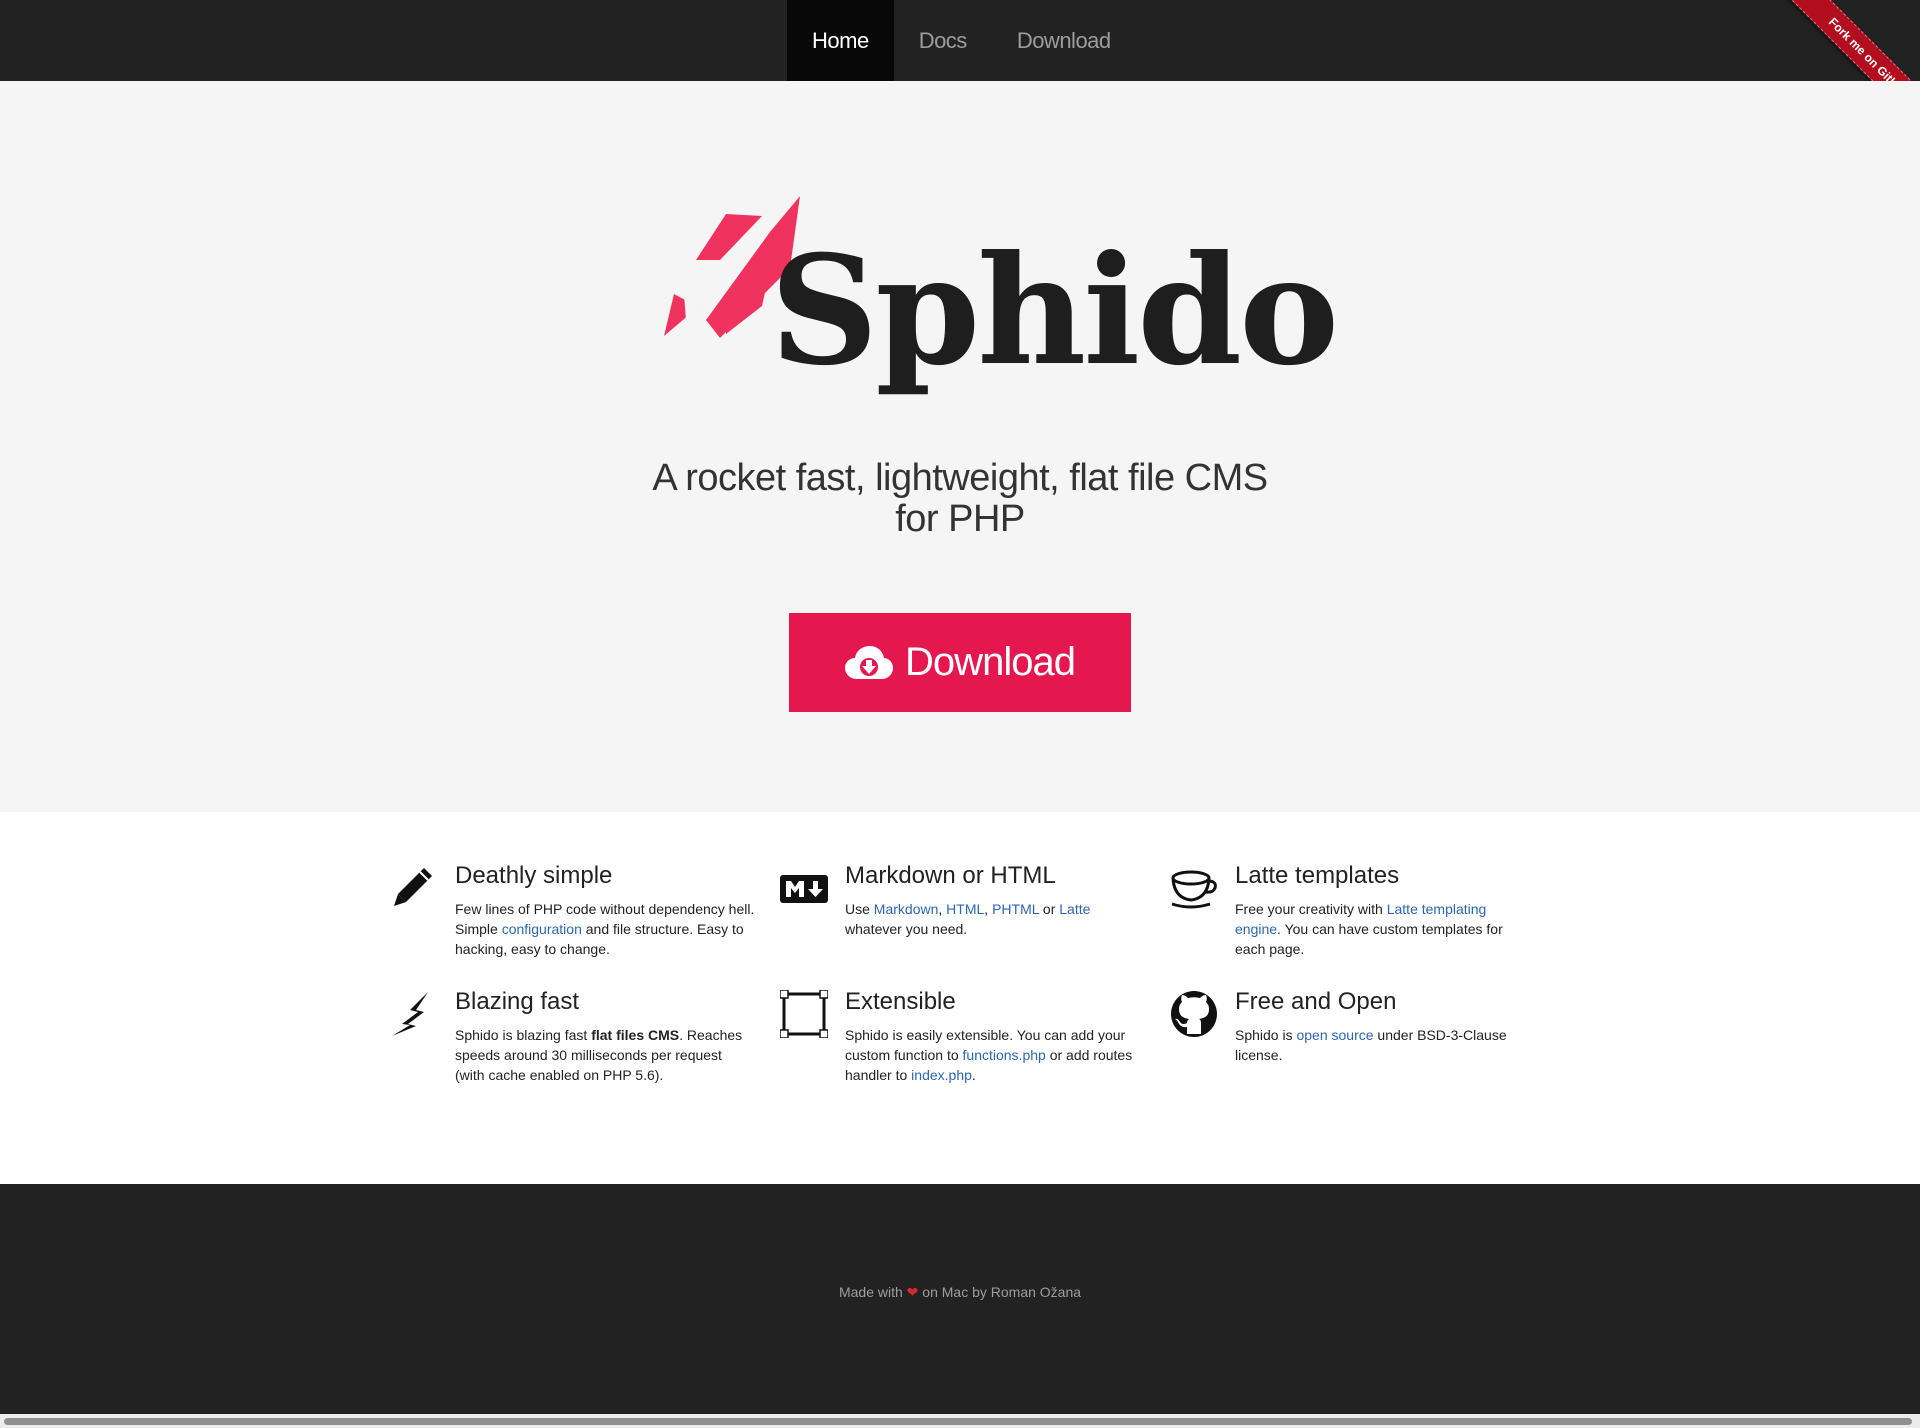  I want to click on footer-author: on Mac by Roman Ožana, so click(1002, 1292).